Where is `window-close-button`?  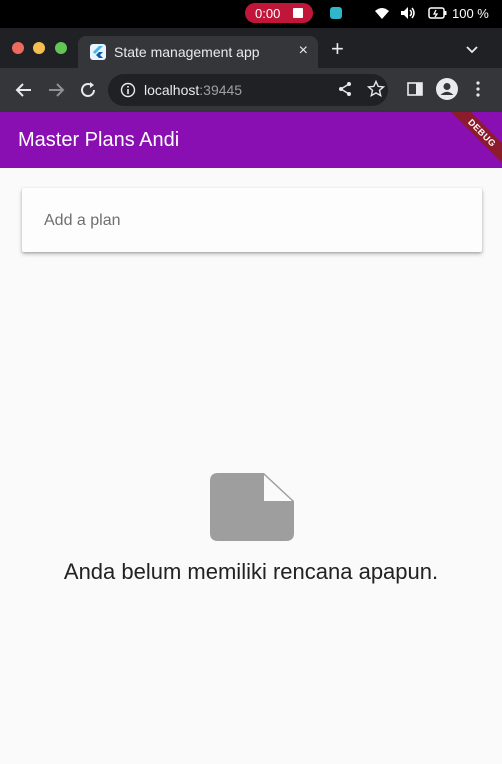
window-close-button is located at coordinates (18, 48).